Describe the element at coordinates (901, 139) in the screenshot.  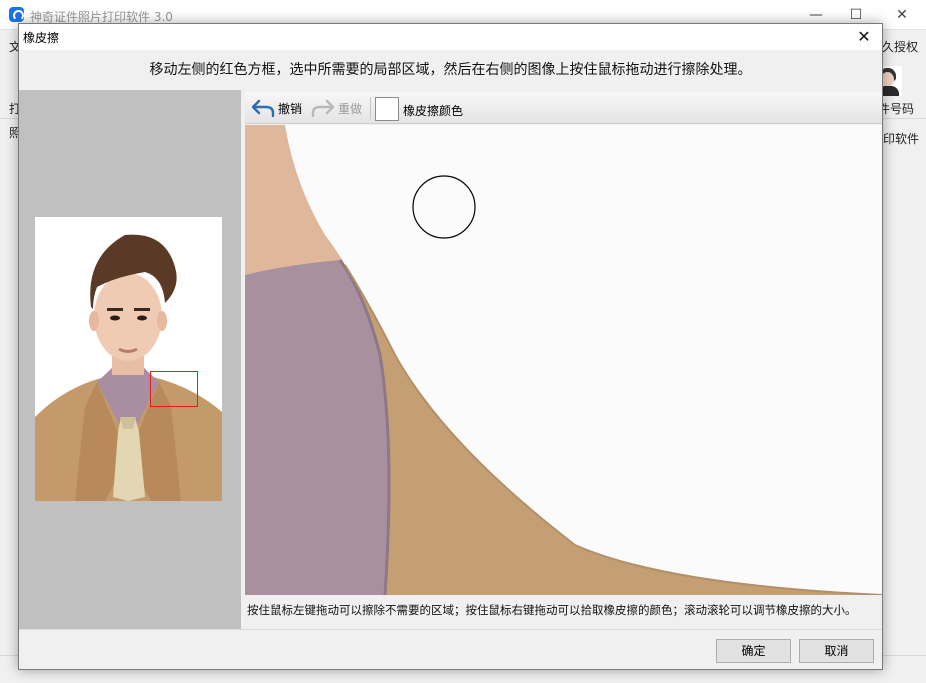
I see `print-software-label: 印软件` at that location.